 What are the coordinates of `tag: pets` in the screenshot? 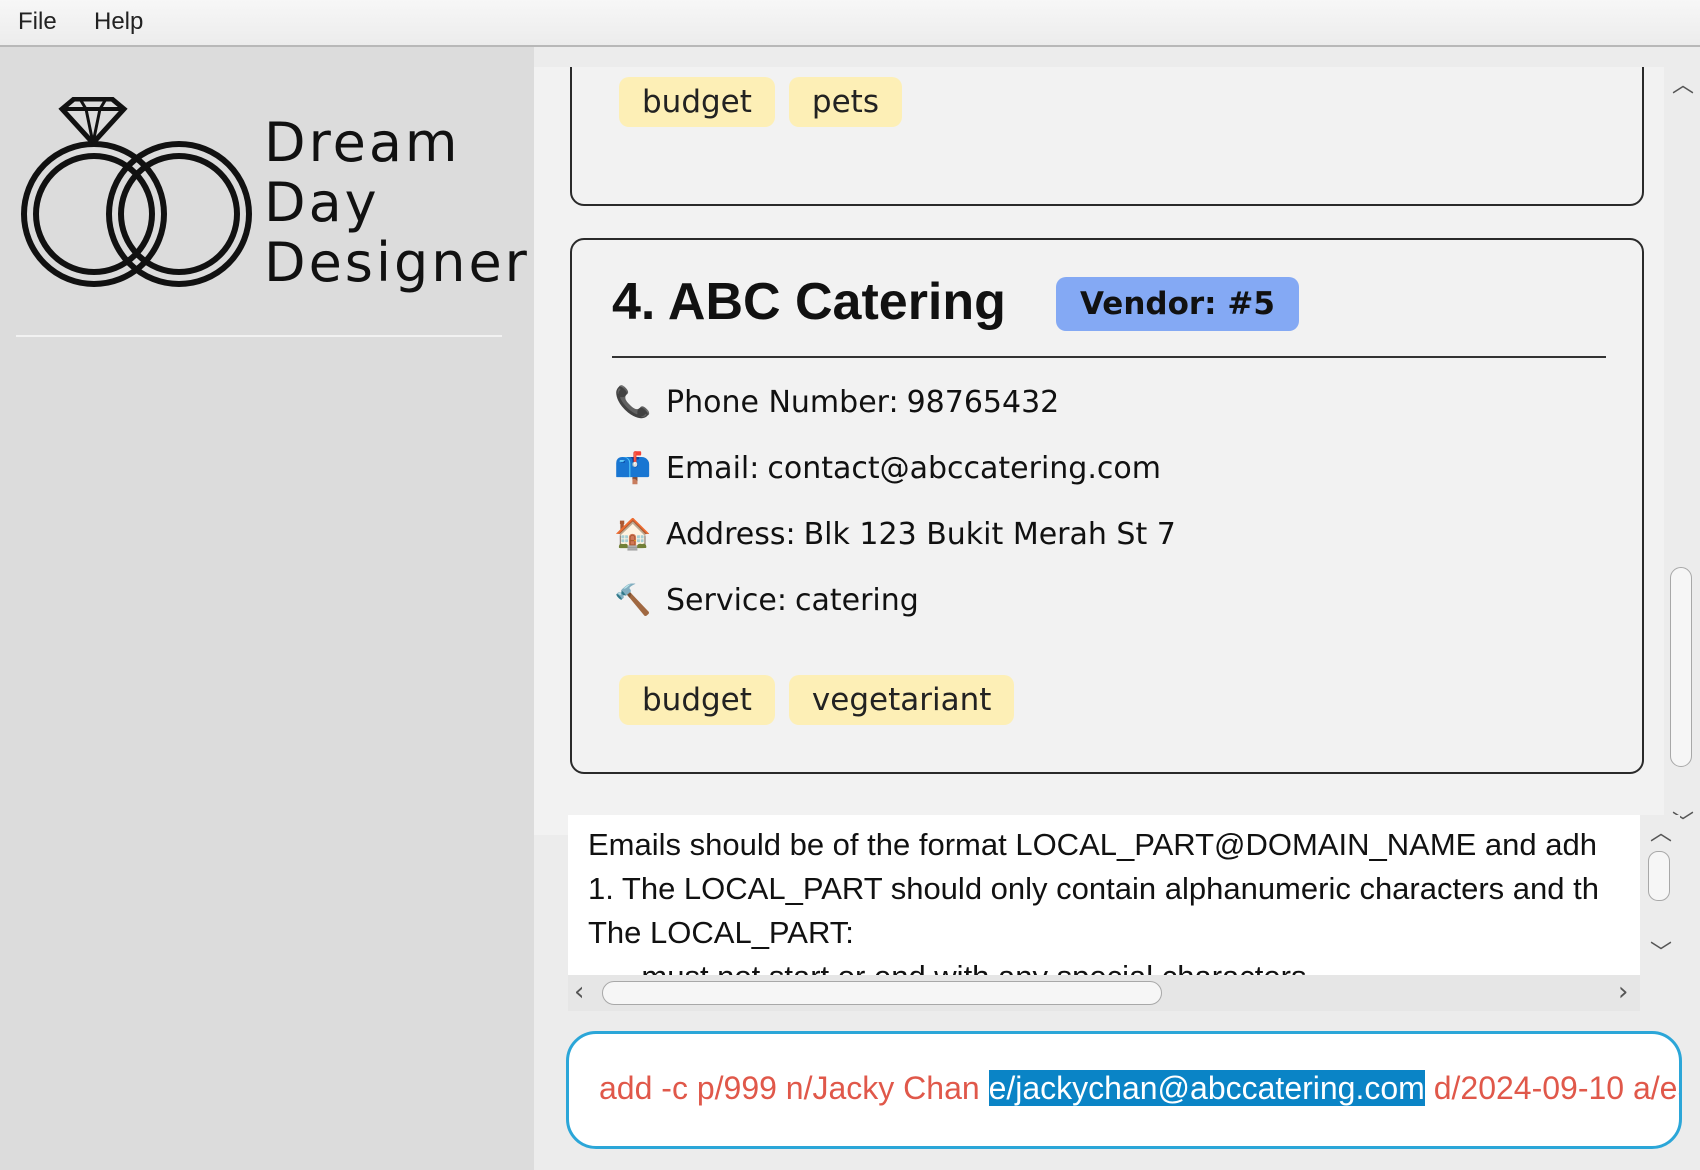 It's located at (845, 102).